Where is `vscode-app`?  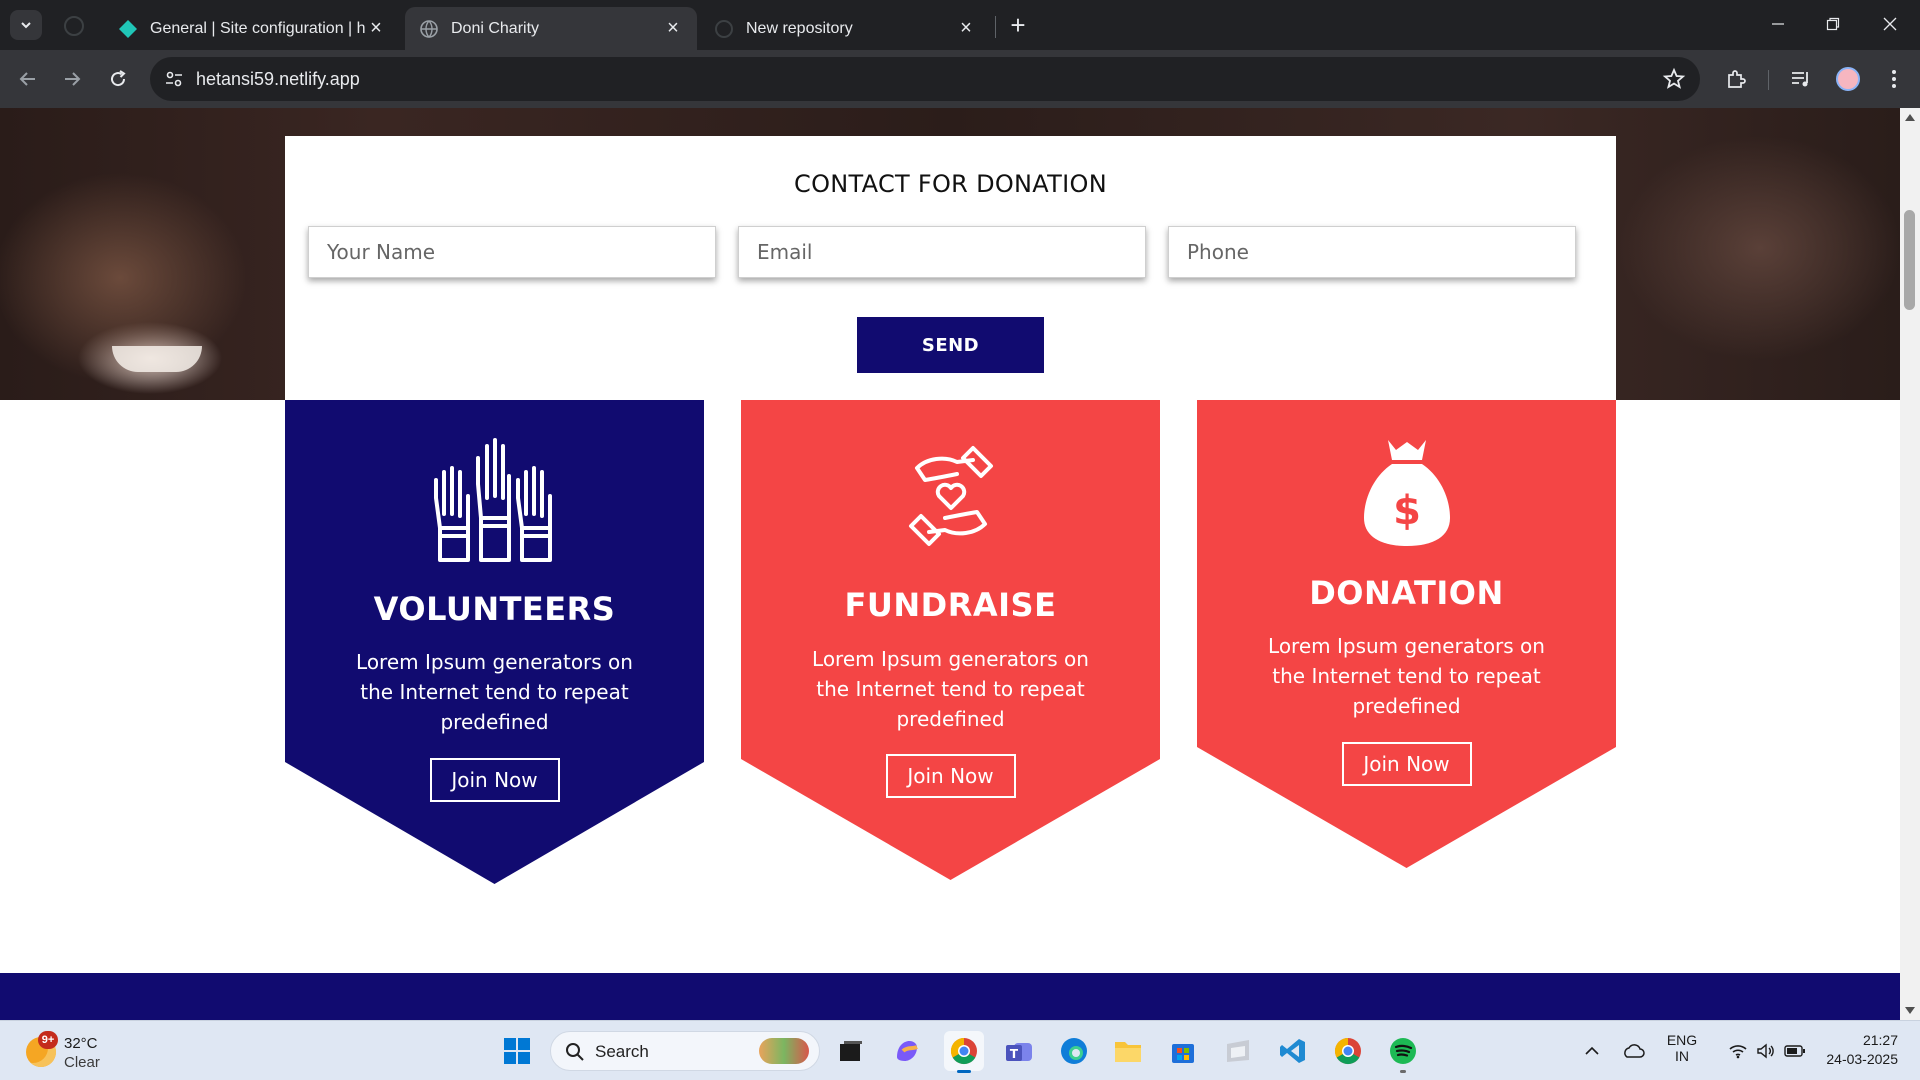
vscode-app is located at coordinates (1293, 1051).